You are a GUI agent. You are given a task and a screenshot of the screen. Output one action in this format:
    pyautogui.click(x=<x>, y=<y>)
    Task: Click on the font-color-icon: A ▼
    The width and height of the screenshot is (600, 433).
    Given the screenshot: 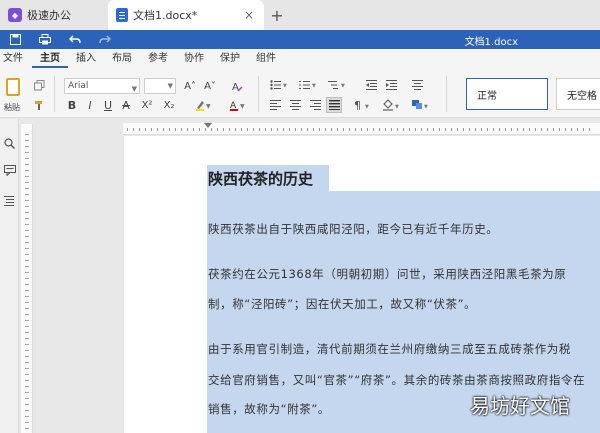 What is the action you would take?
    pyautogui.click(x=237, y=106)
    